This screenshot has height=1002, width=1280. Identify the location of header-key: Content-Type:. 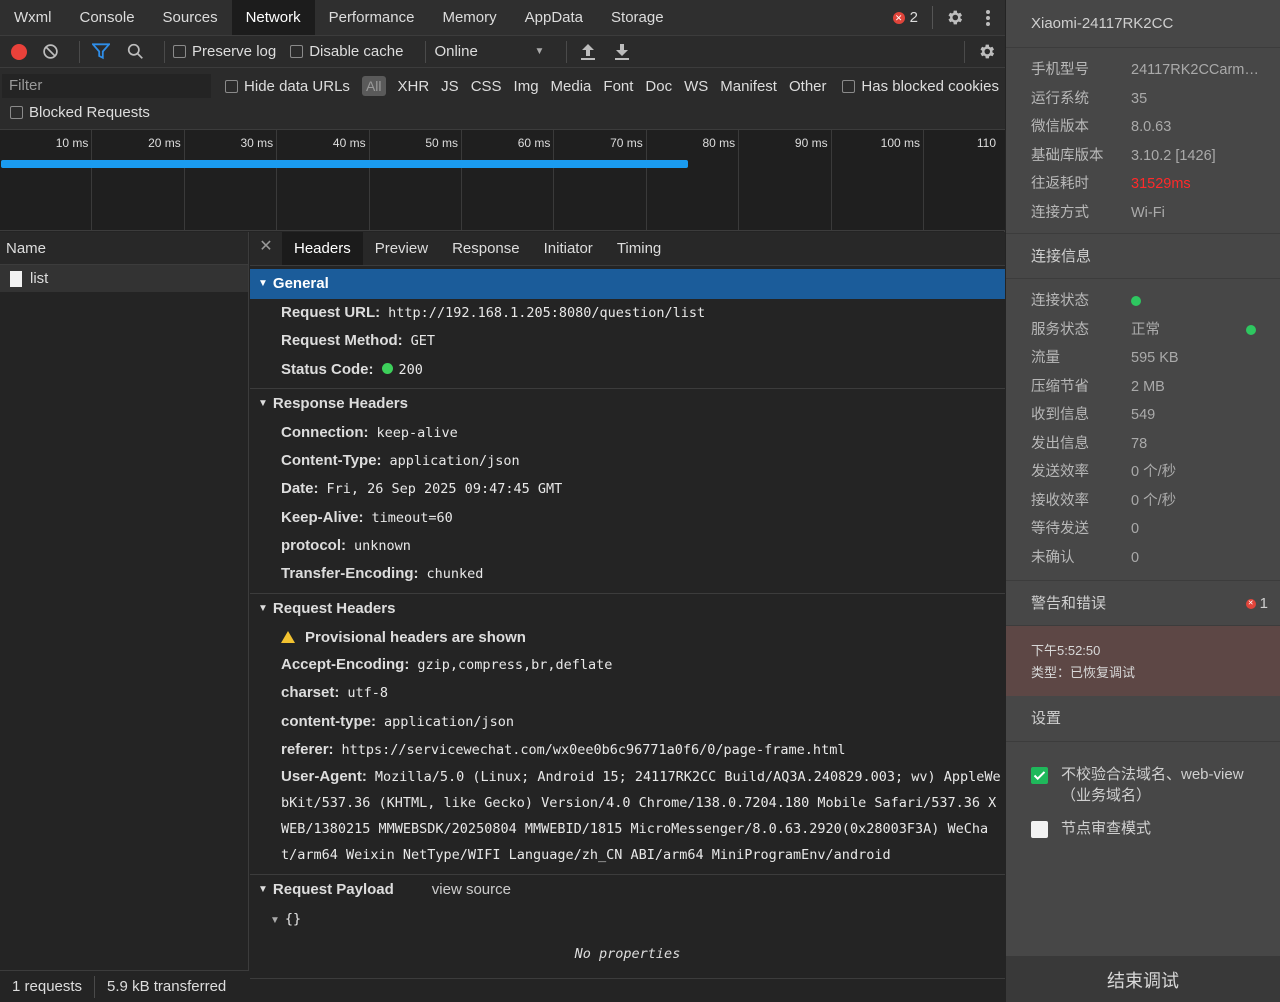
(331, 461).